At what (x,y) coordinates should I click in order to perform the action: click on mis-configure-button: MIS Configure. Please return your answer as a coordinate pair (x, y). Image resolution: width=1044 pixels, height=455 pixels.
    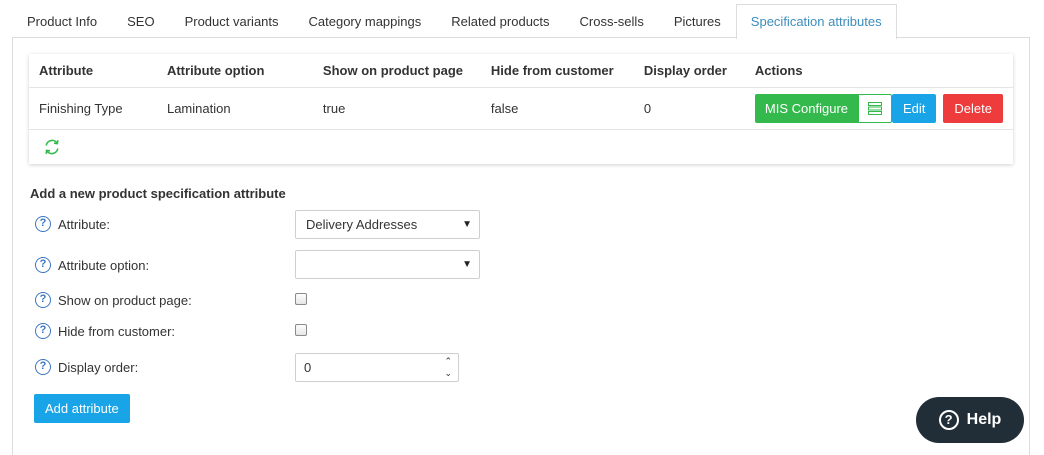
    Looking at the image, I should click on (806, 108).